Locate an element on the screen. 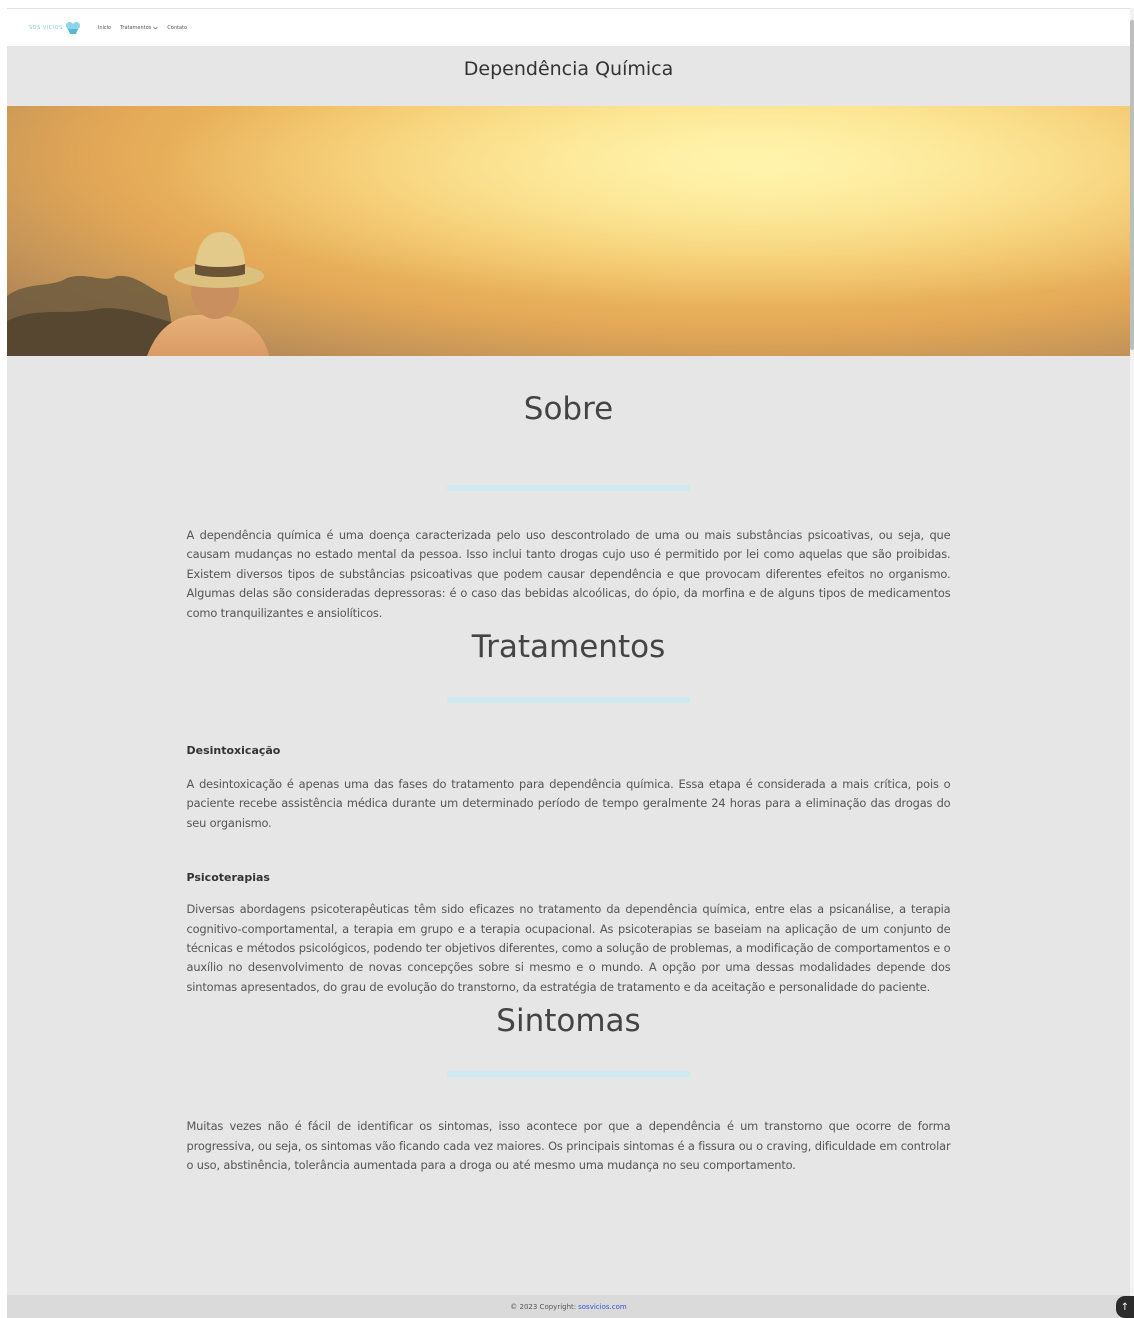  logo-text: SOS VICIOS is located at coordinates (46, 27).